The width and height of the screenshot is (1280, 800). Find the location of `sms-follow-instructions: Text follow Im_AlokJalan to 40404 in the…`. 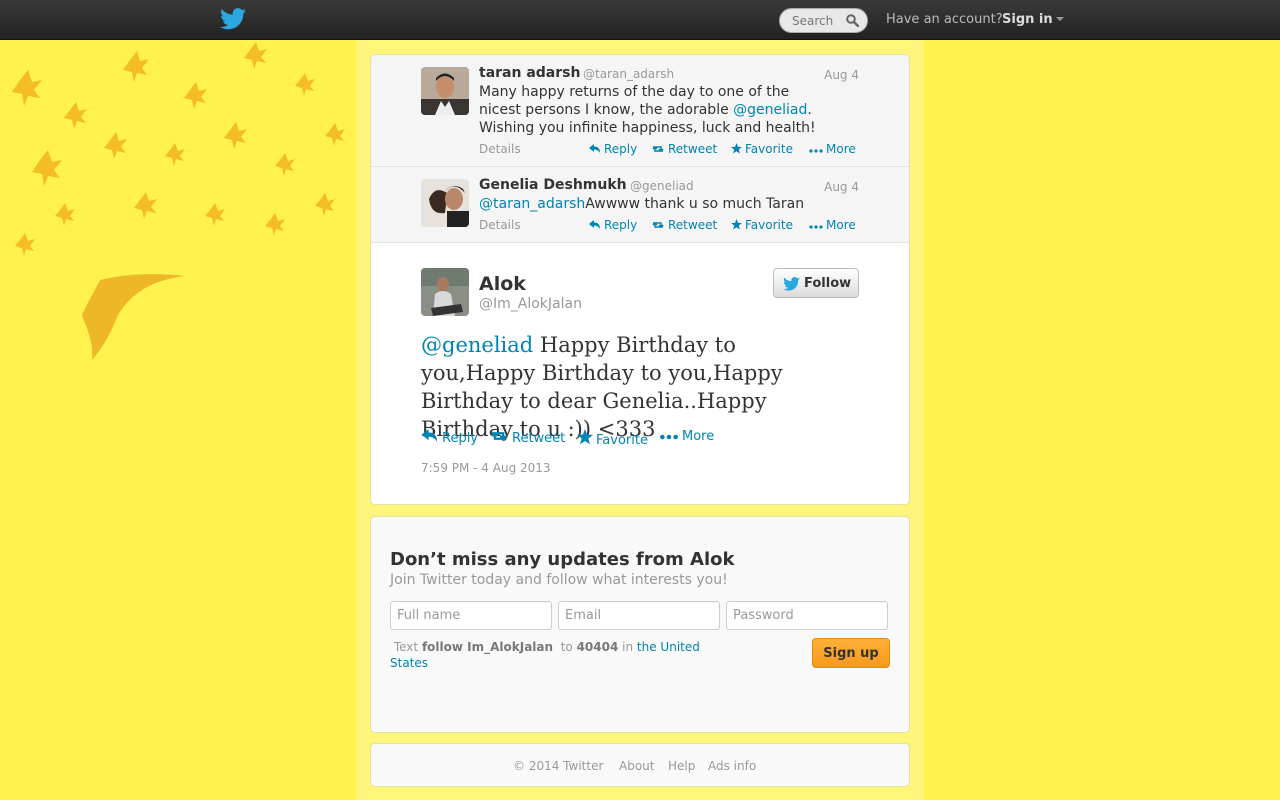

sms-follow-instructions: Text follow Im_AlokJalan to 40404 in the… is located at coordinates (555, 655).